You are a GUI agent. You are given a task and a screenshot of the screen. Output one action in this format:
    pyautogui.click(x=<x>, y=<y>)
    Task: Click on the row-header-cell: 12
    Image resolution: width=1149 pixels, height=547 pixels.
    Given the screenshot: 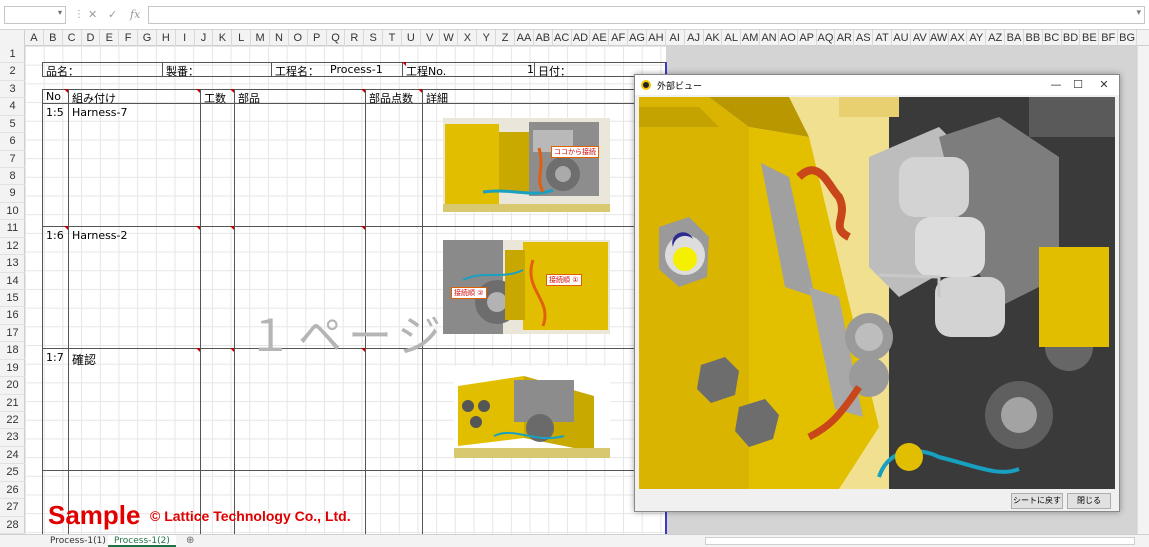 What is the action you would take?
    pyautogui.click(x=12, y=247)
    